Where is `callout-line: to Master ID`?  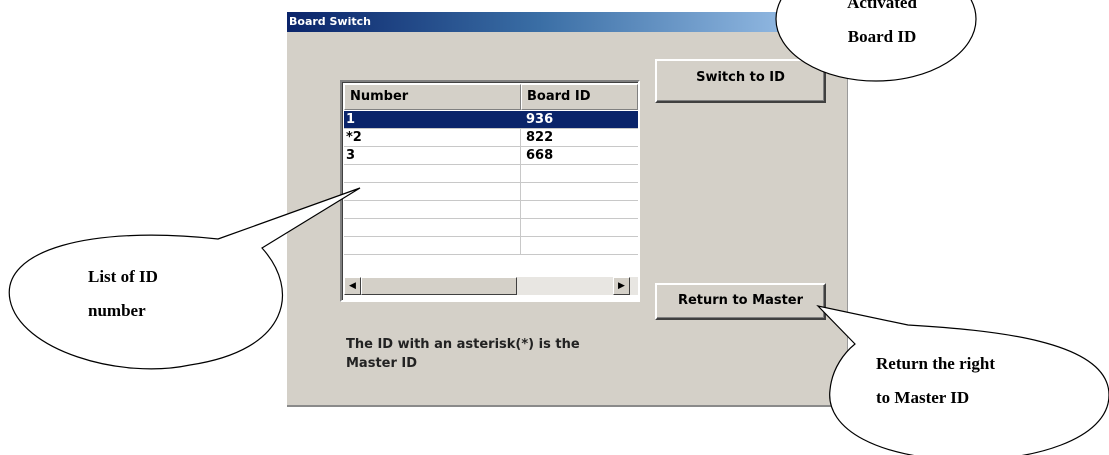
callout-line: to Master ID is located at coordinates (923, 397).